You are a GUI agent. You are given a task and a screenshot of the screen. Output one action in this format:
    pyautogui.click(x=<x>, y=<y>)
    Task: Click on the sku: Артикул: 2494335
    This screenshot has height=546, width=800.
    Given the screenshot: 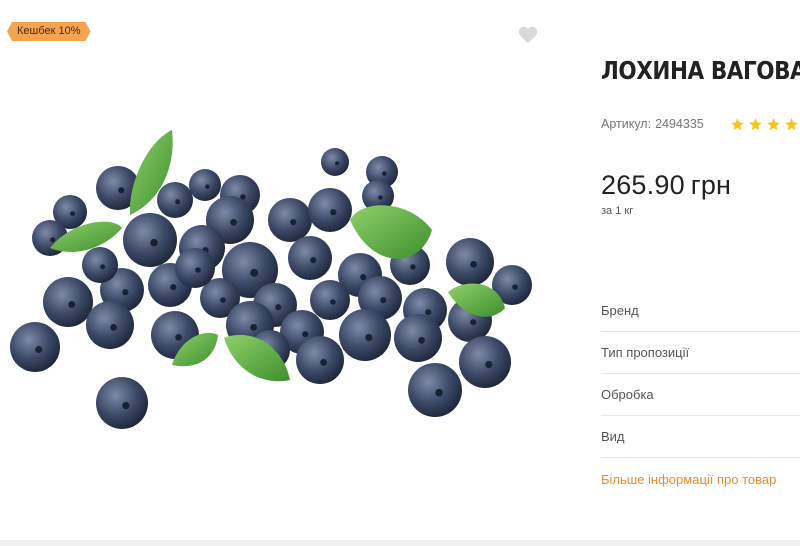 What is the action you would take?
    pyautogui.click(x=652, y=124)
    